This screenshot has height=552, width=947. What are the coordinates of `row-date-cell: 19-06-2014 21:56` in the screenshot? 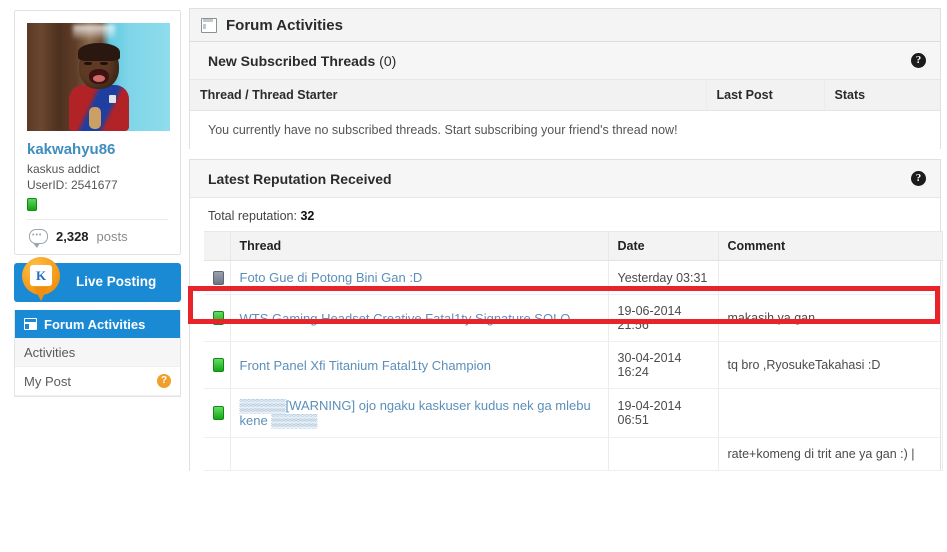 It's located at (663, 318).